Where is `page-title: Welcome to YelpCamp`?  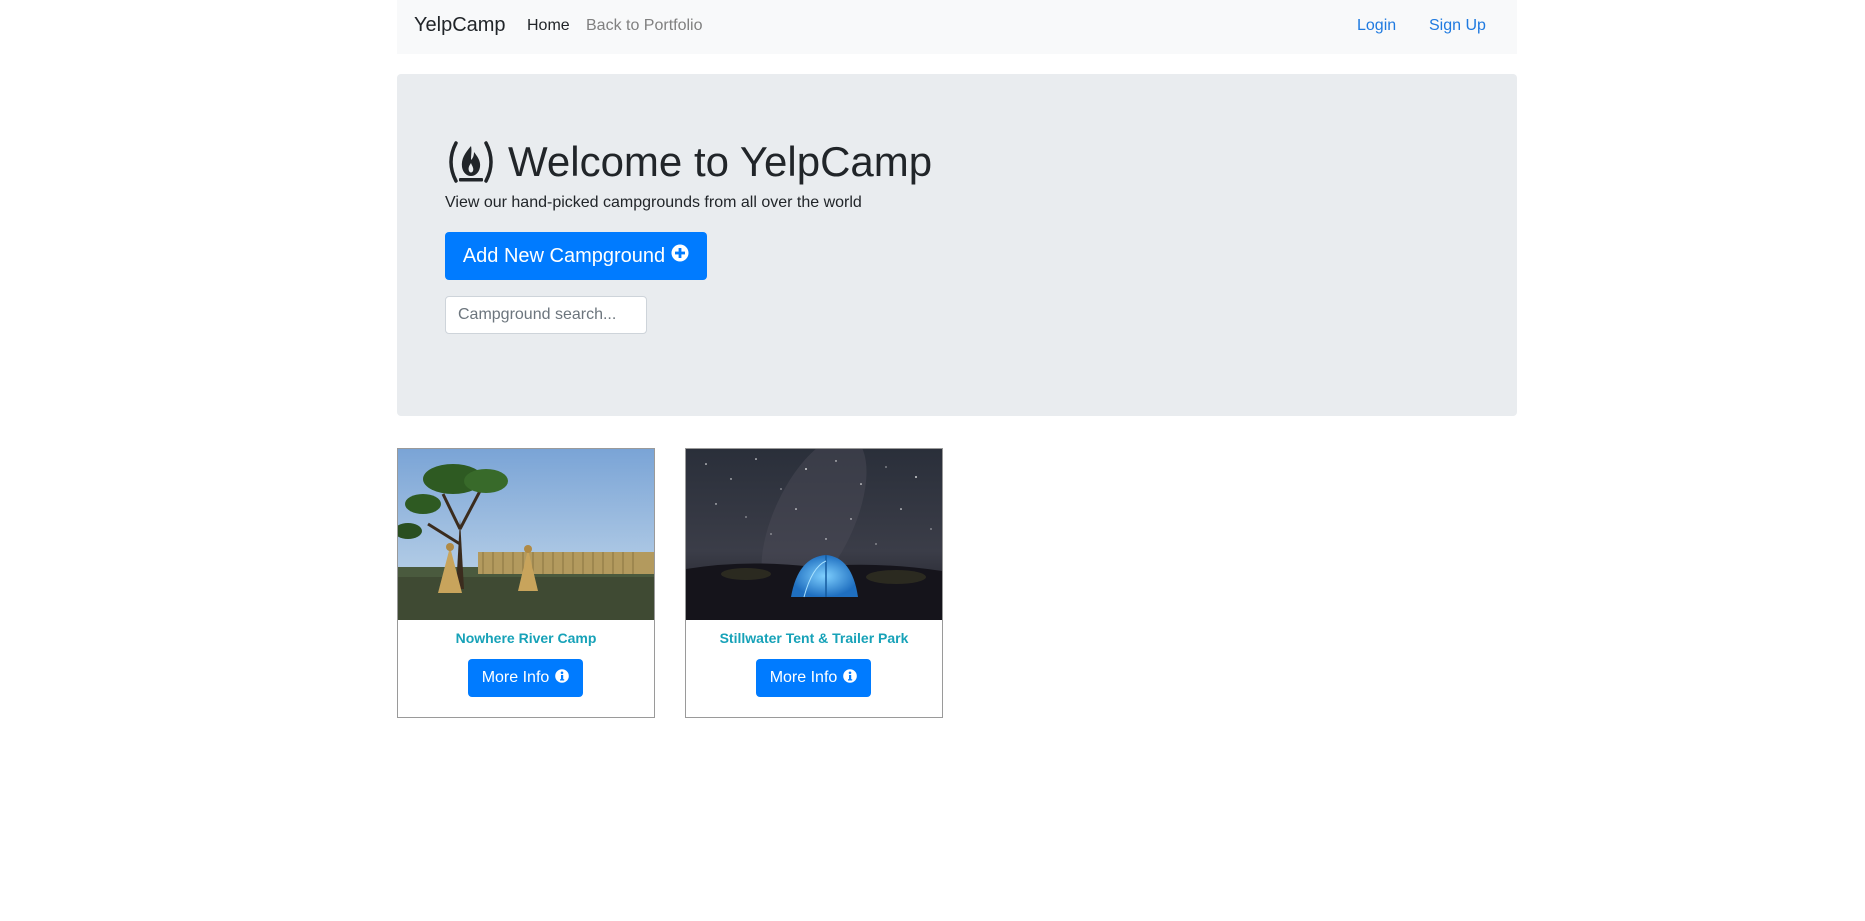
page-title: Welcome to YelpCamp is located at coordinates (688, 162).